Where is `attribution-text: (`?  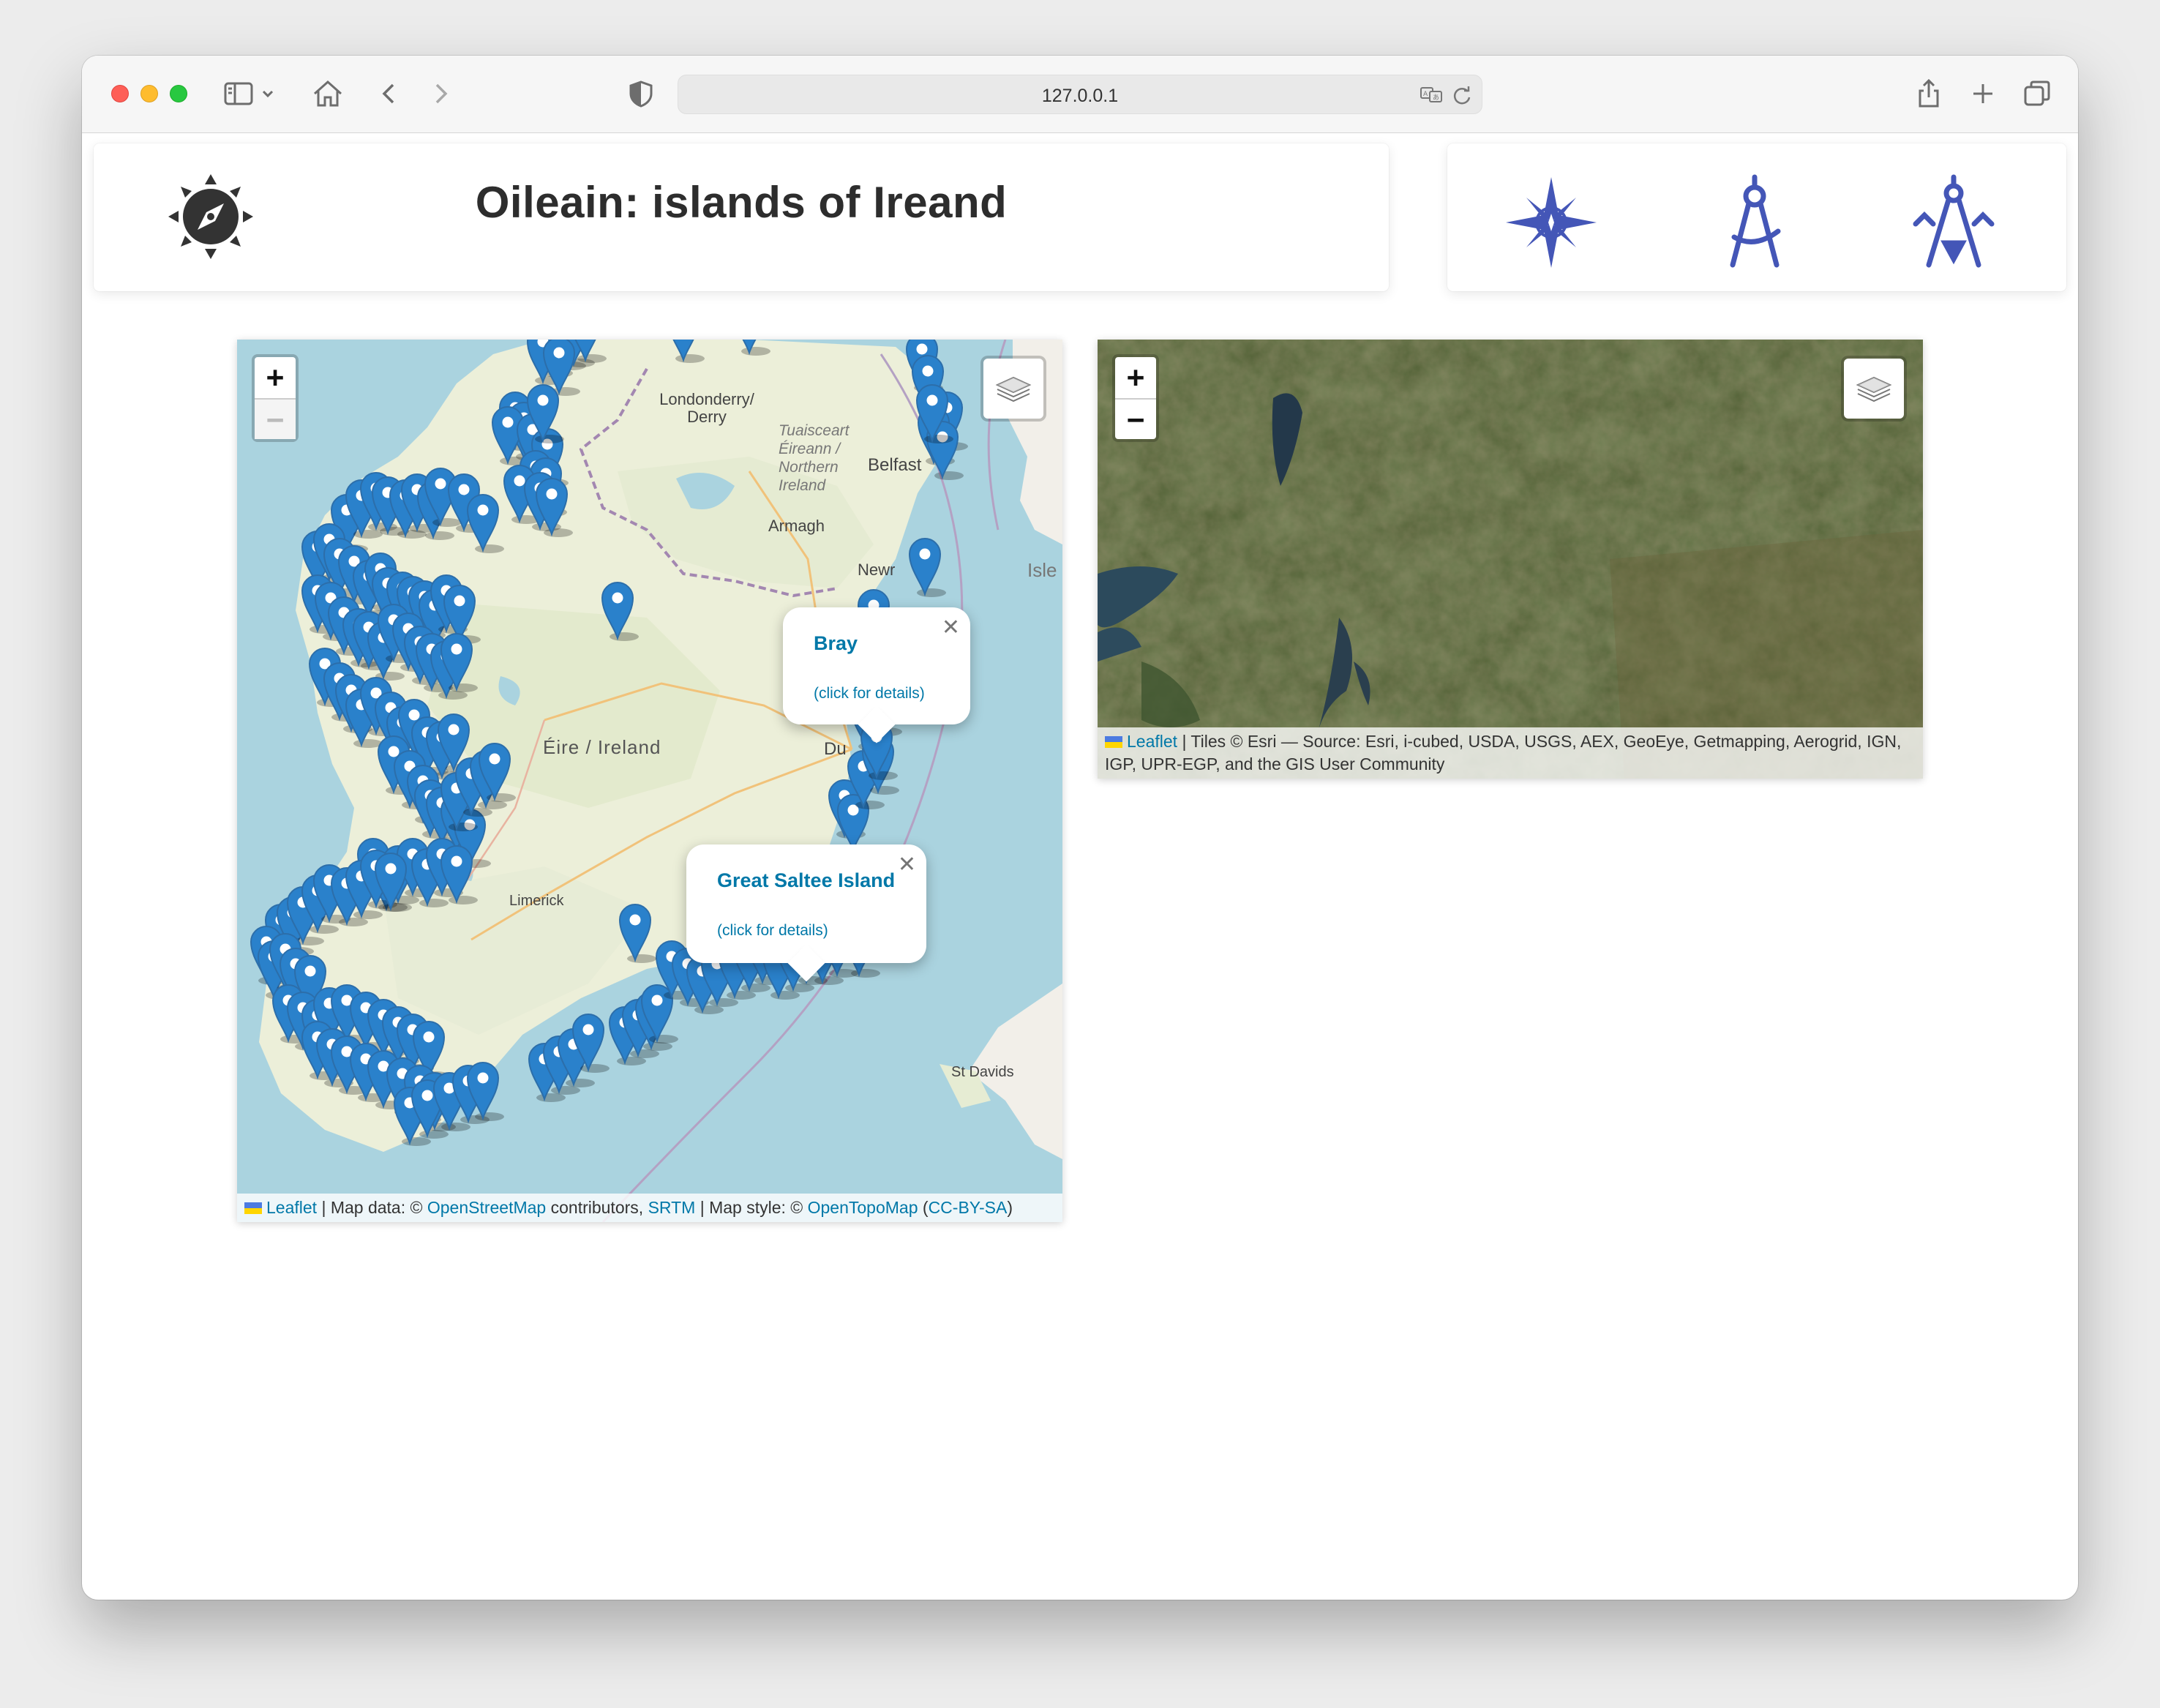
attribution-text: ( is located at coordinates (924, 1207).